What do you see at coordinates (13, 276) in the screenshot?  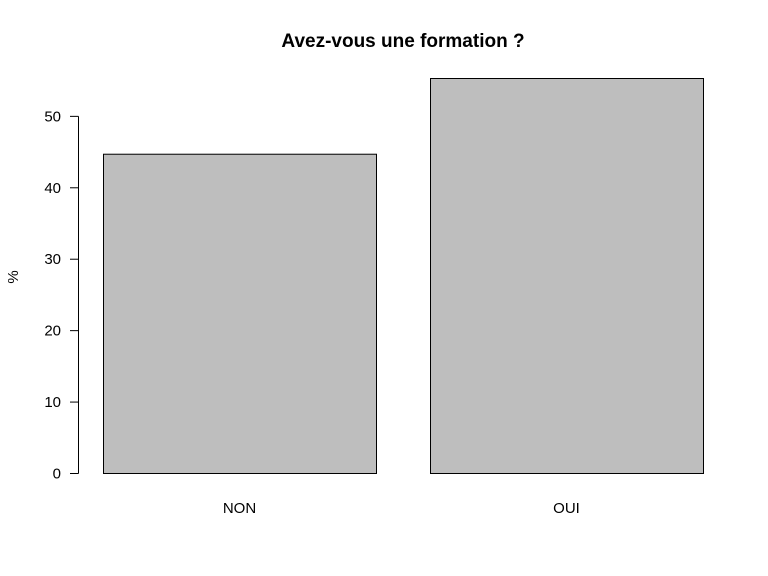 I see `y-axis-label: %` at bounding box center [13, 276].